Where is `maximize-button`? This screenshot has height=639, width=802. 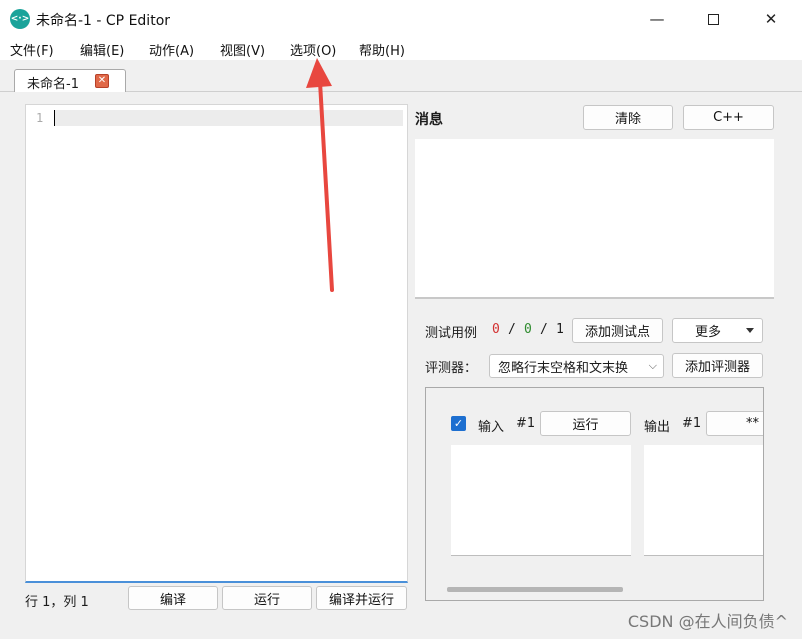 maximize-button is located at coordinates (713, 19).